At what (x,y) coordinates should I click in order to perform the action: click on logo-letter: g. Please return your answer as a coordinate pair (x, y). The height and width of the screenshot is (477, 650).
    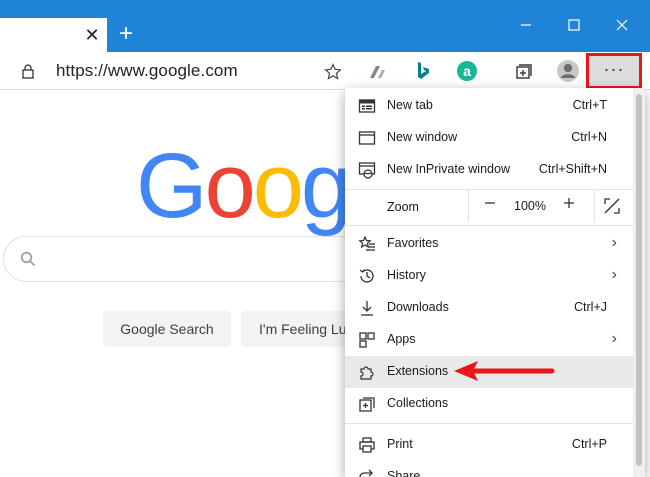
    Looking at the image, I should click on (326, 186).